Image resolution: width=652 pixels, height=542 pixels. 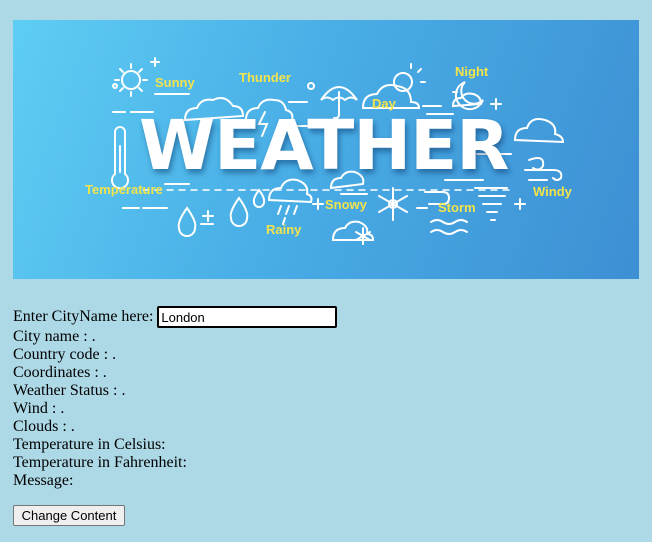 I want to click on thermometer-icon, so click(x=120, y=158).